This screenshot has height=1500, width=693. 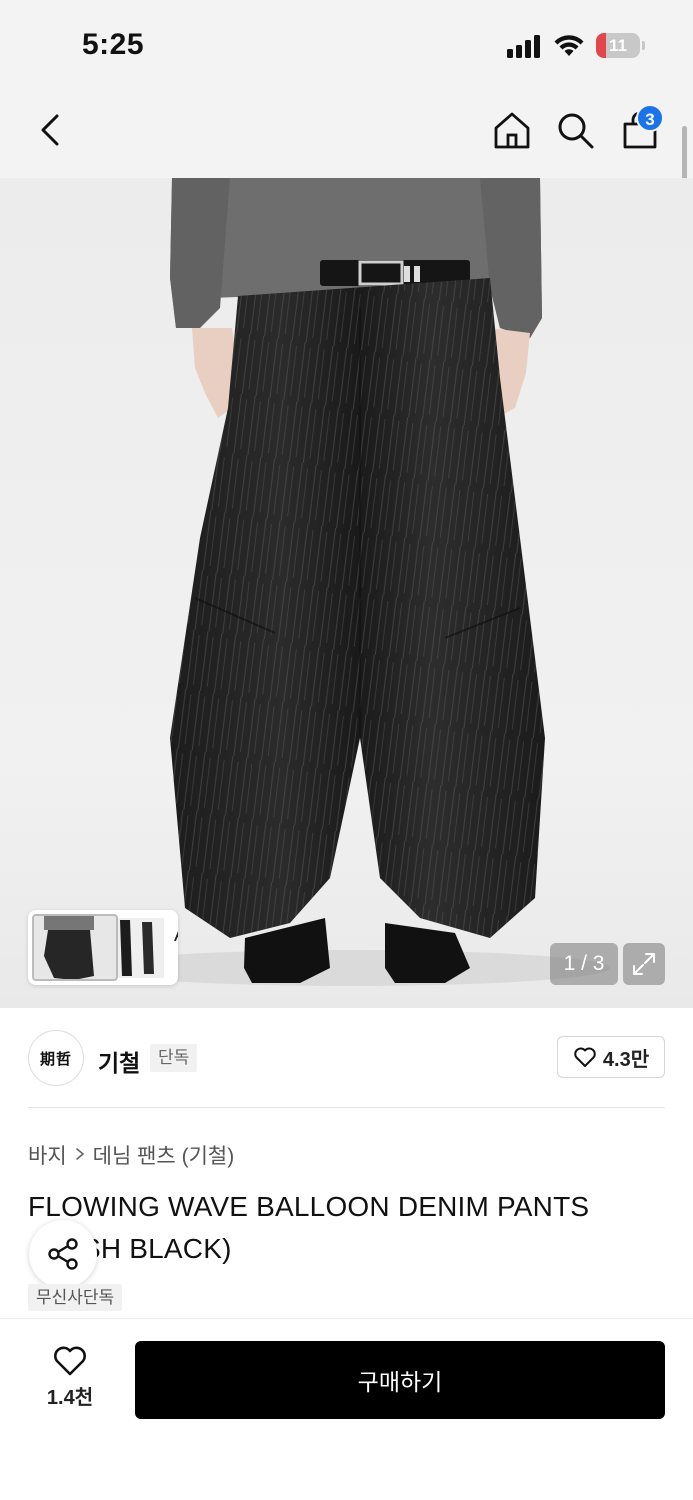 What do you see at coordinates (164, 1155) in the screenshot?
I see `breadcrumb-subcategory: 데님 팬츠 (기철)` at bounding box center [164, 1155].